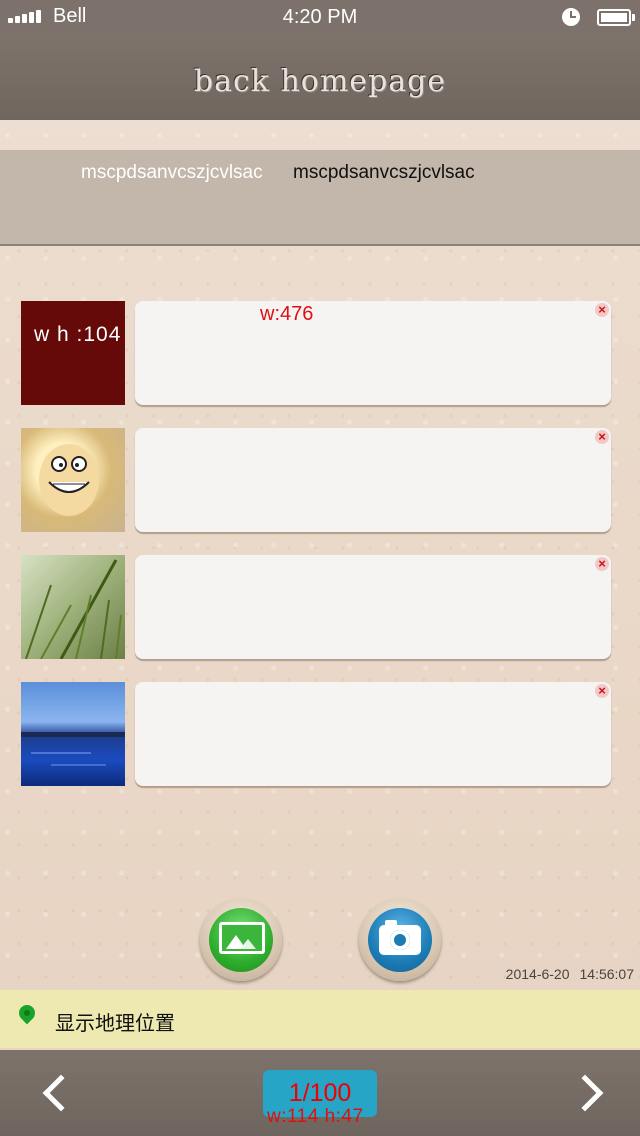 The width and height of the screenshot is (640, 1136). What do you see at coordinates (61, 1093) in the screenshot?
I see `chevron-left-icon` at bounding box center [61, 1093].